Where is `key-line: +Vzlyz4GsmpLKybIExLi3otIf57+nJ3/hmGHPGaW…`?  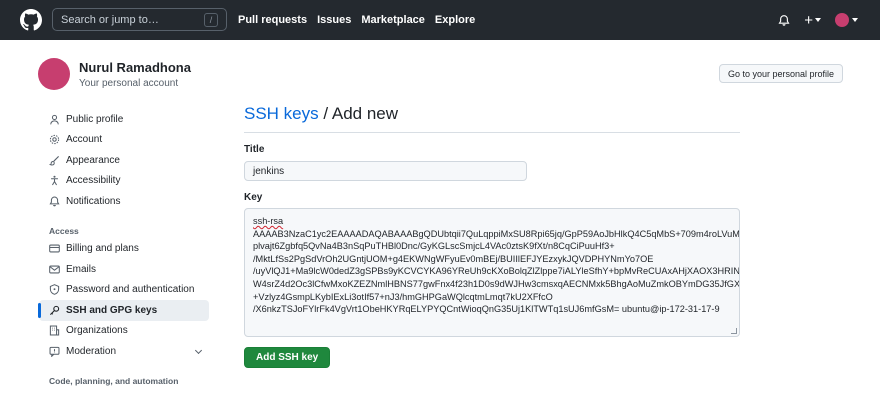
key-line: +Vzlyz4GsmpLKybIExLi3otIf57+nJ3/hmGHPGaW… is located at coordinates (403, 296).